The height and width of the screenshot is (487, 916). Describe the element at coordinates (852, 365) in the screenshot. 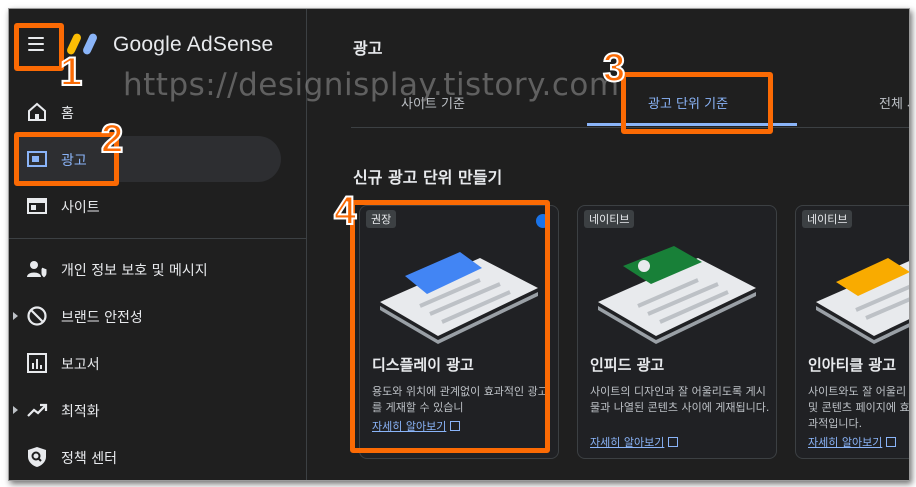

I see `card-title: 인아티클 광고` at that location.